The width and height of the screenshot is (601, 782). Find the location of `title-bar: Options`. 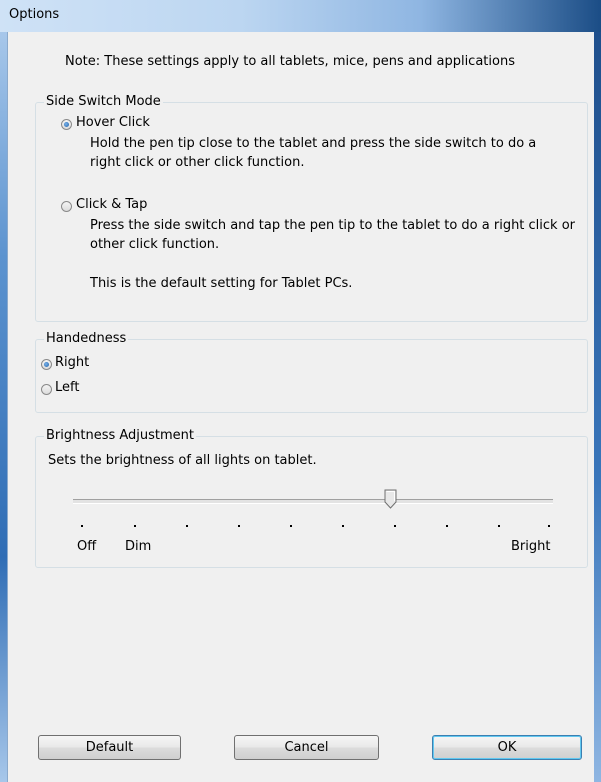

title-bar: Options is located at coordinates (300, 16).